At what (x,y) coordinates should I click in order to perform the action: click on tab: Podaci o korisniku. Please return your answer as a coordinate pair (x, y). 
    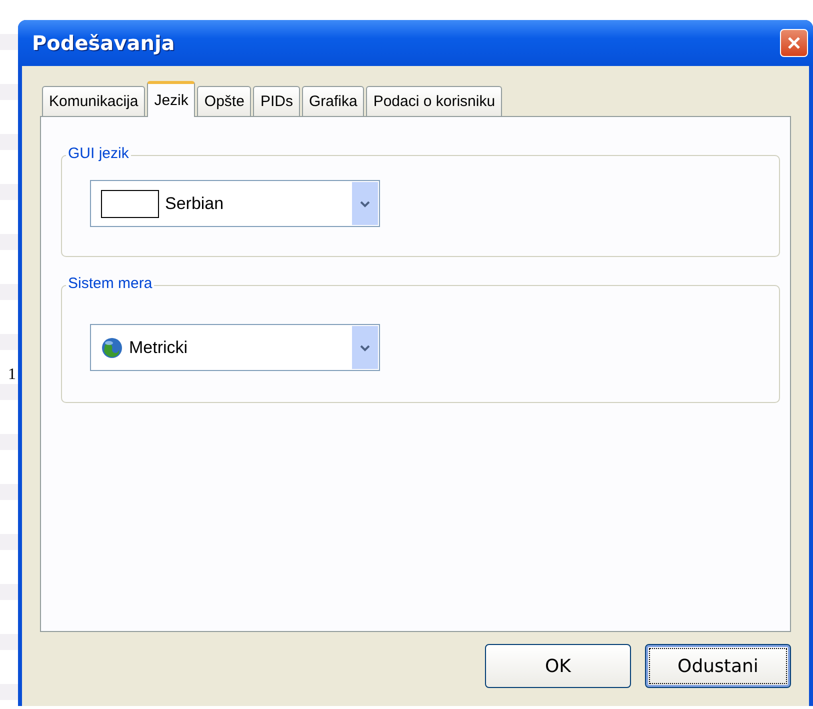
    Looking at the image, I should click on (434, 101).